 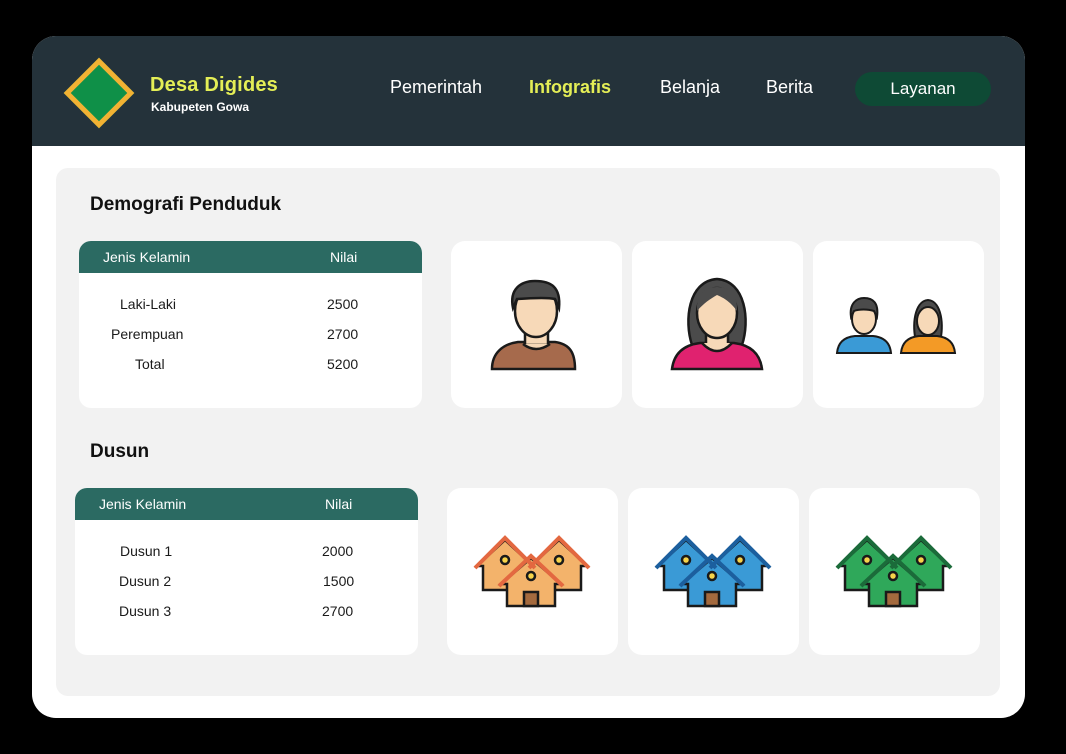 I want to click on man-card, so click(x=536, y=324).